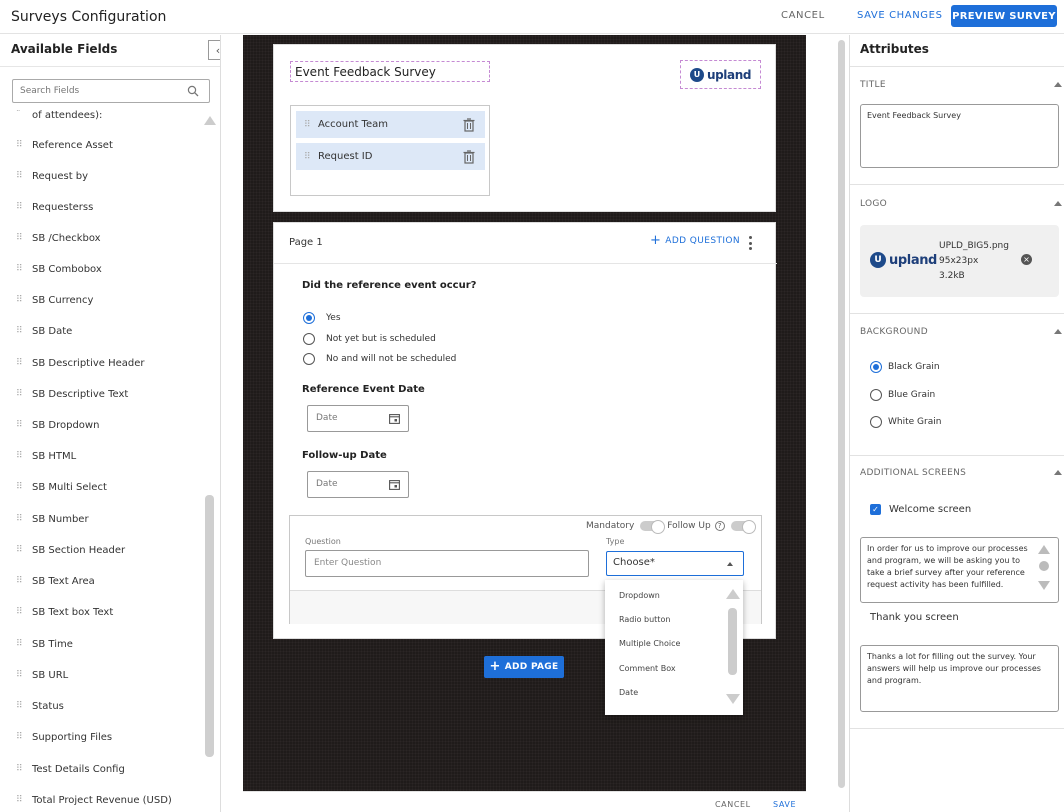 This screenshot has width=1064, height=812. I want to click on footer-save-button: SAVE, so click(784, 804).